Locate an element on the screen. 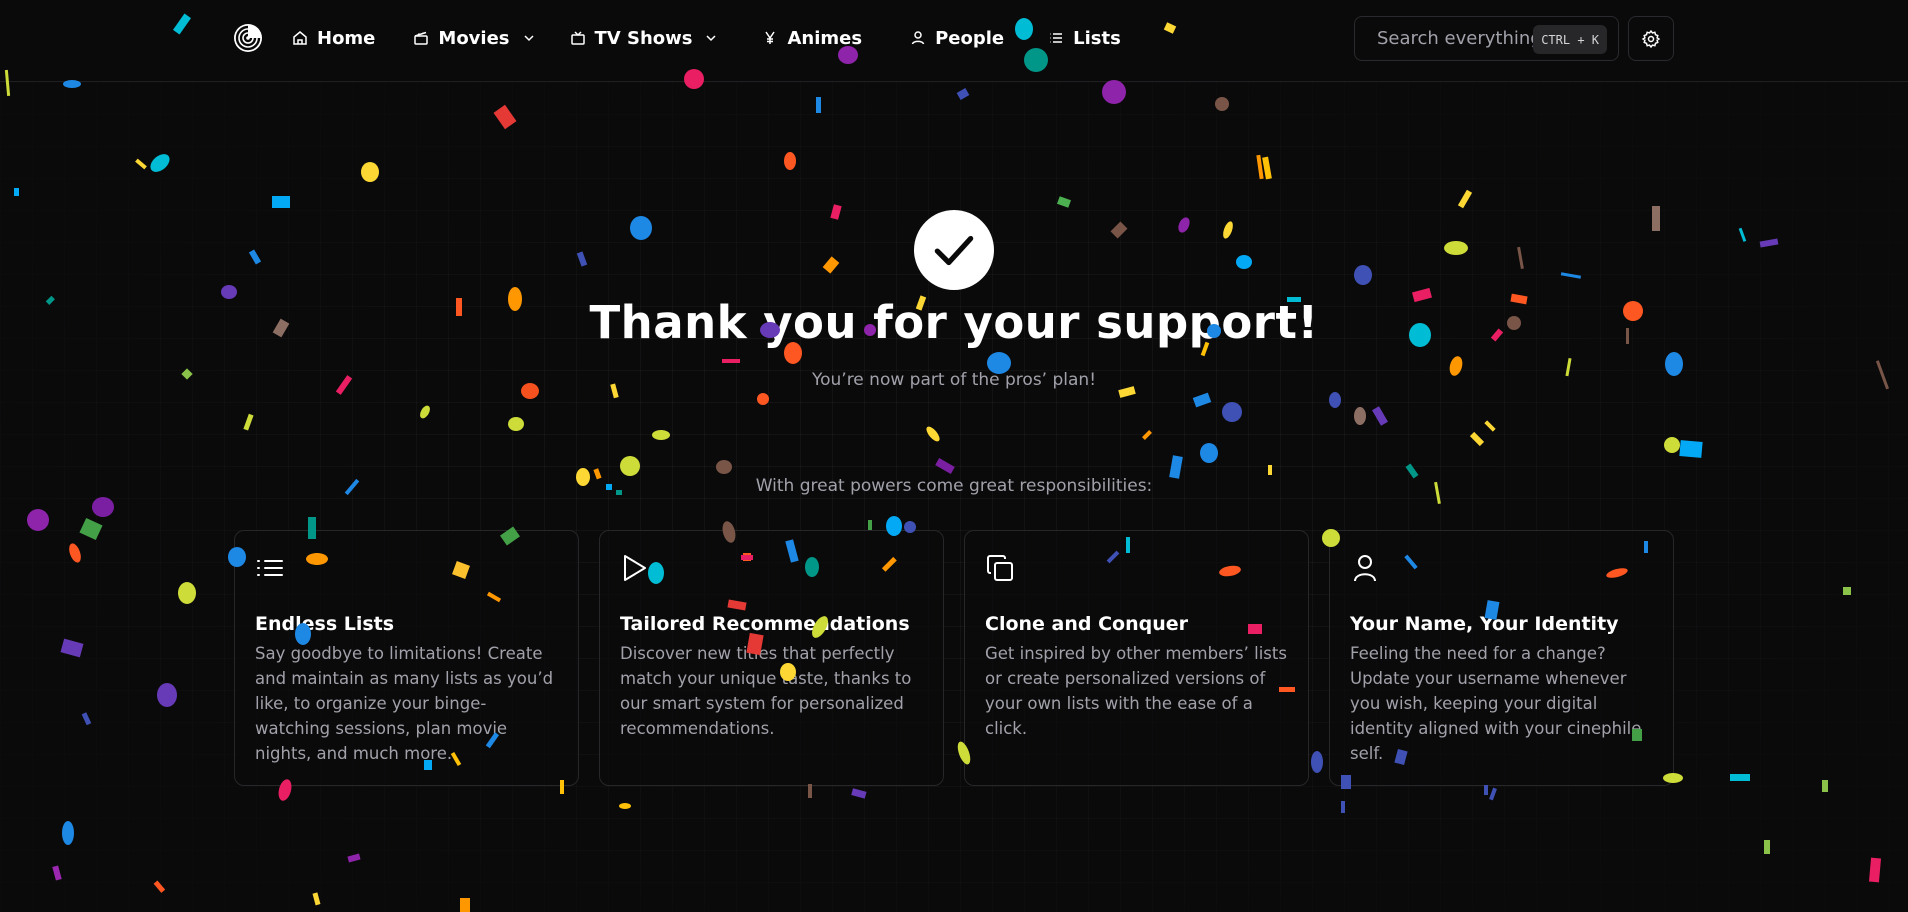  settings-button is located at coordinates (1651, 38).